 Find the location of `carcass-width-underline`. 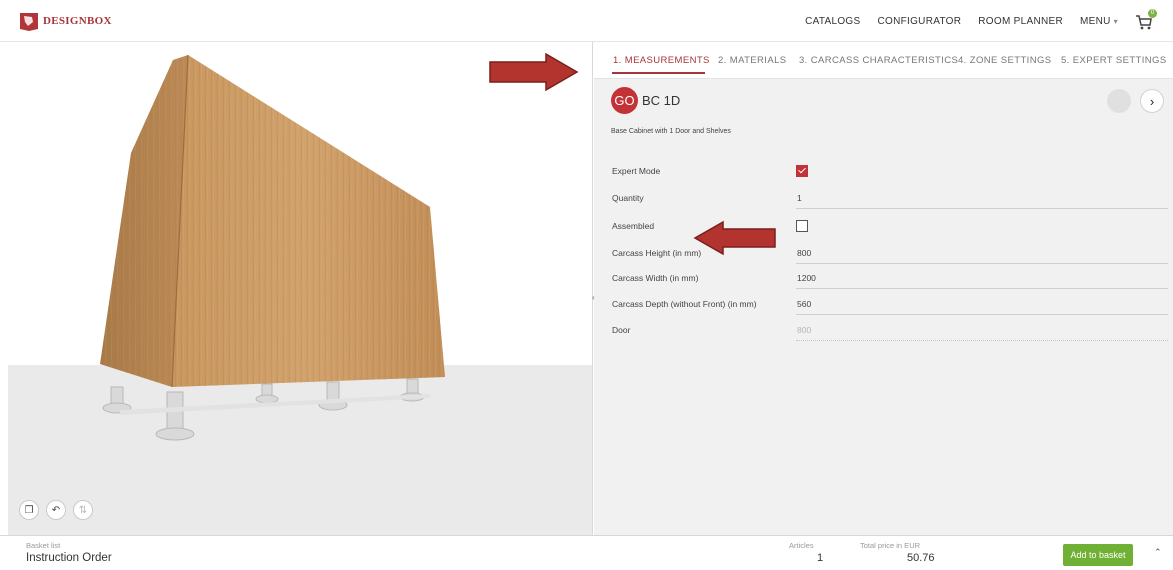

carcass-width-underline is located at coordinates (982, 288).